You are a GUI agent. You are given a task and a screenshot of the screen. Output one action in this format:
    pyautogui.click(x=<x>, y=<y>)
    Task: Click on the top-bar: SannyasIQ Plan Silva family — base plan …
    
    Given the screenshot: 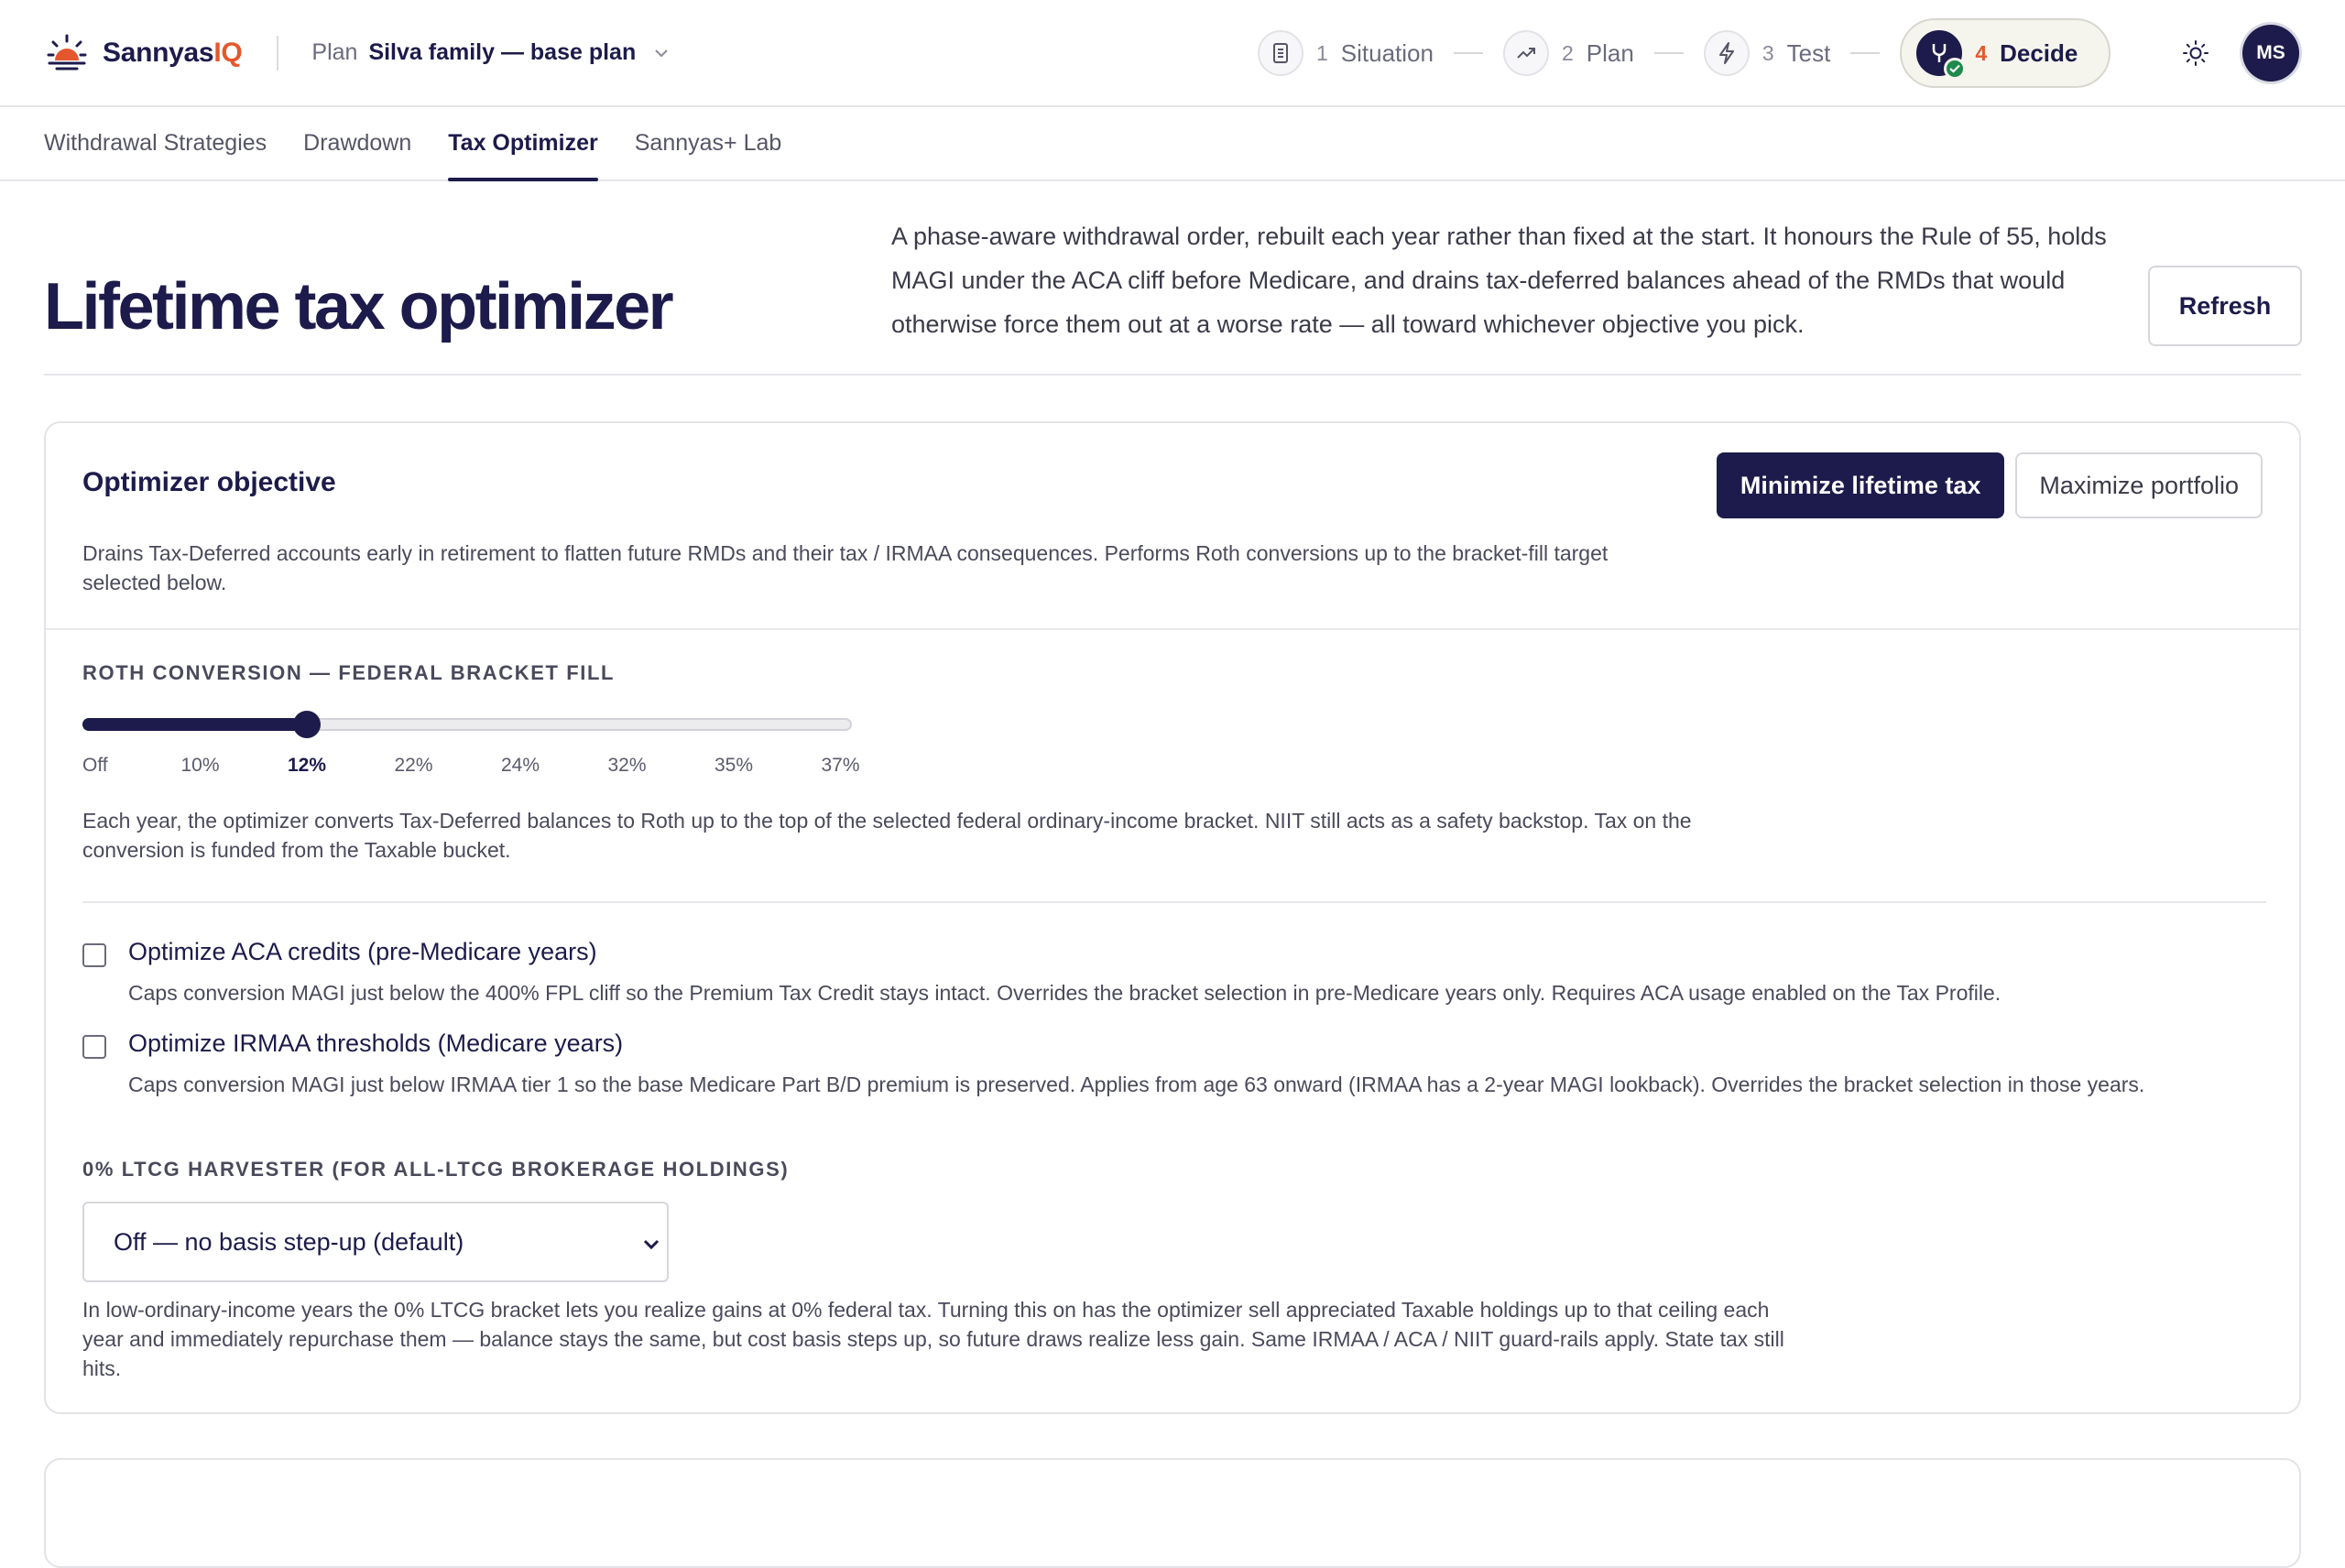 What is the action you would take?
    pyautogui.click(x=1172, y=53)
    